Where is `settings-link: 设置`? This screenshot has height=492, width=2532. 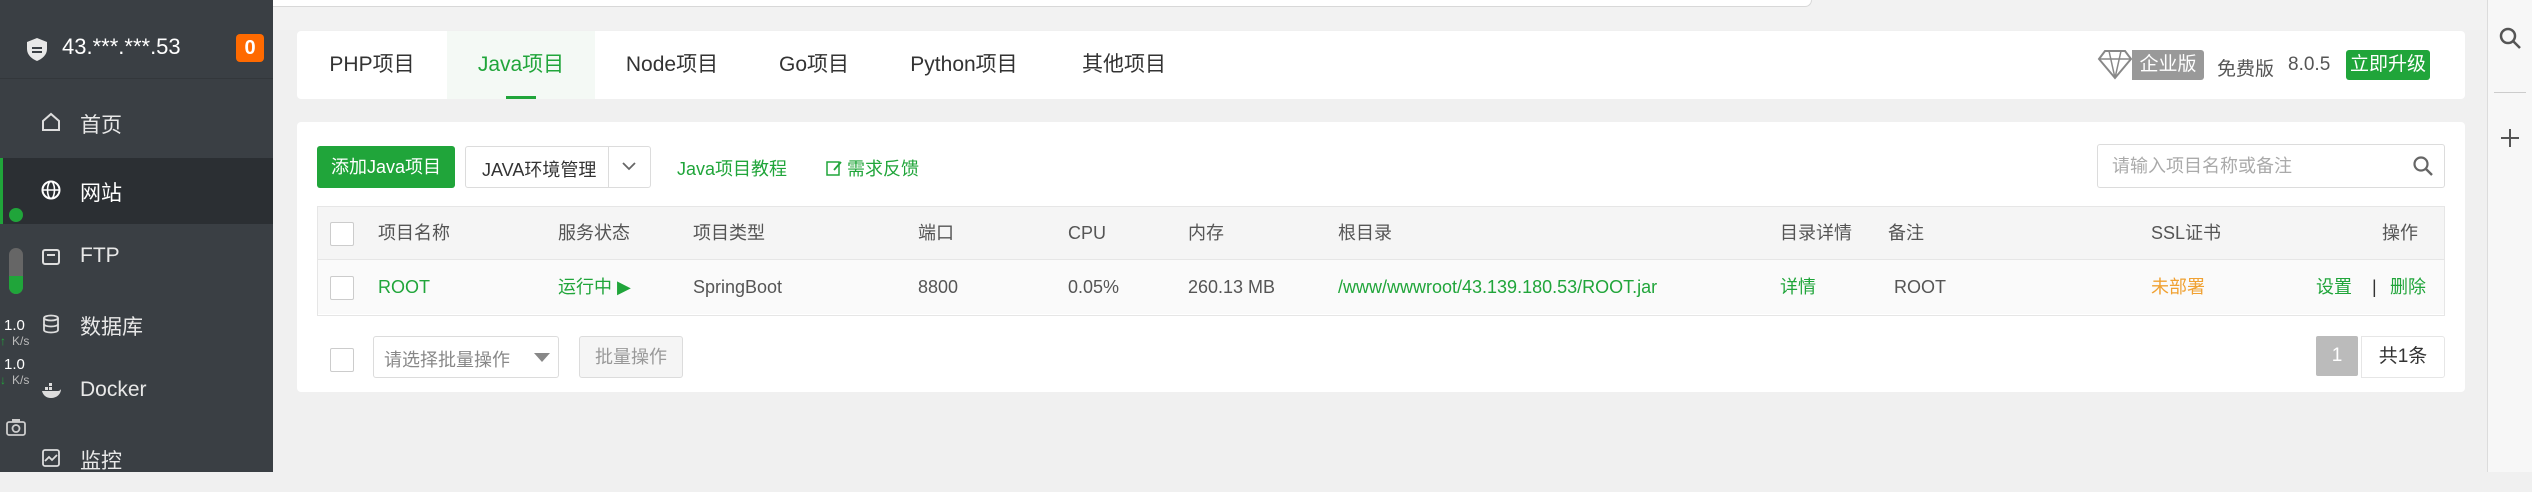 settings-link: 设置 is located at coordinates (2334, 287).